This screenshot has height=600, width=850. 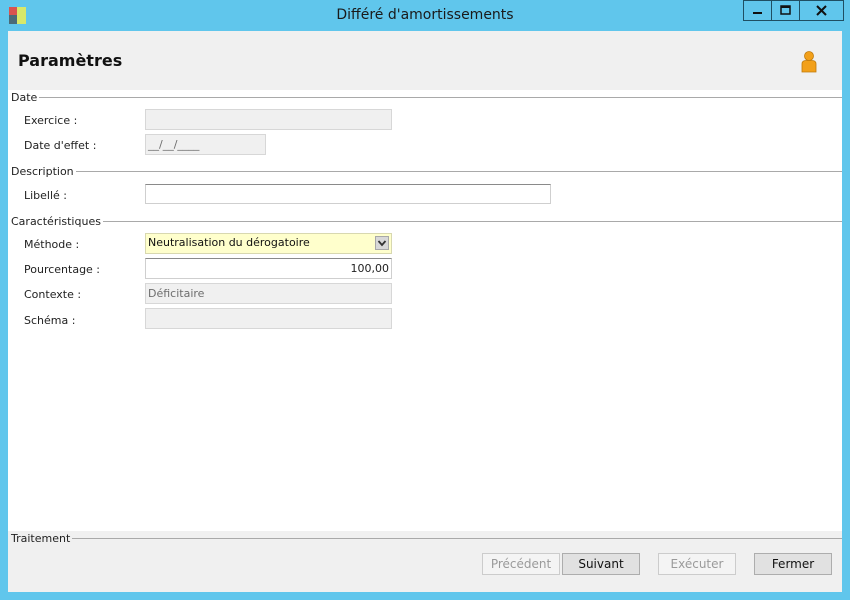 What do you see at coordinates (50, 320) in the screenshot?
I see `schema-label: Schéma :` at bounding box center [50, 320].